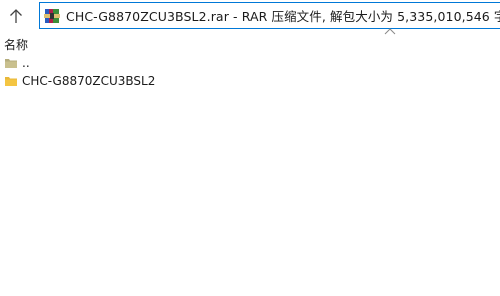 The height and width of the screenshot is (296, 500). Describe the element at coordinates (250, 43) in the screenshot. I see `column-header: 名称` at that location.